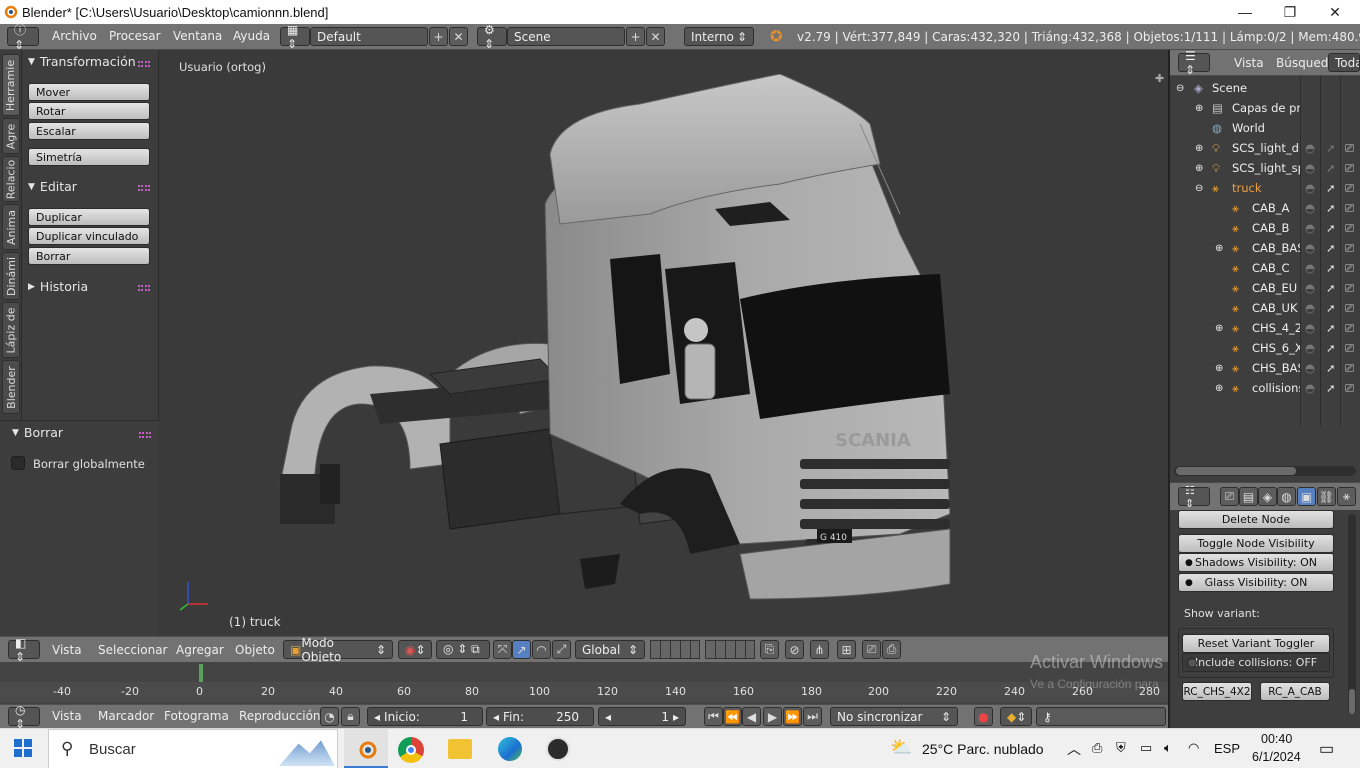 Image resolution: width=1360 pixels, height=768 pixels. I want to click on screen-layout-icon: ▦ ⇕, so click(295, 37).